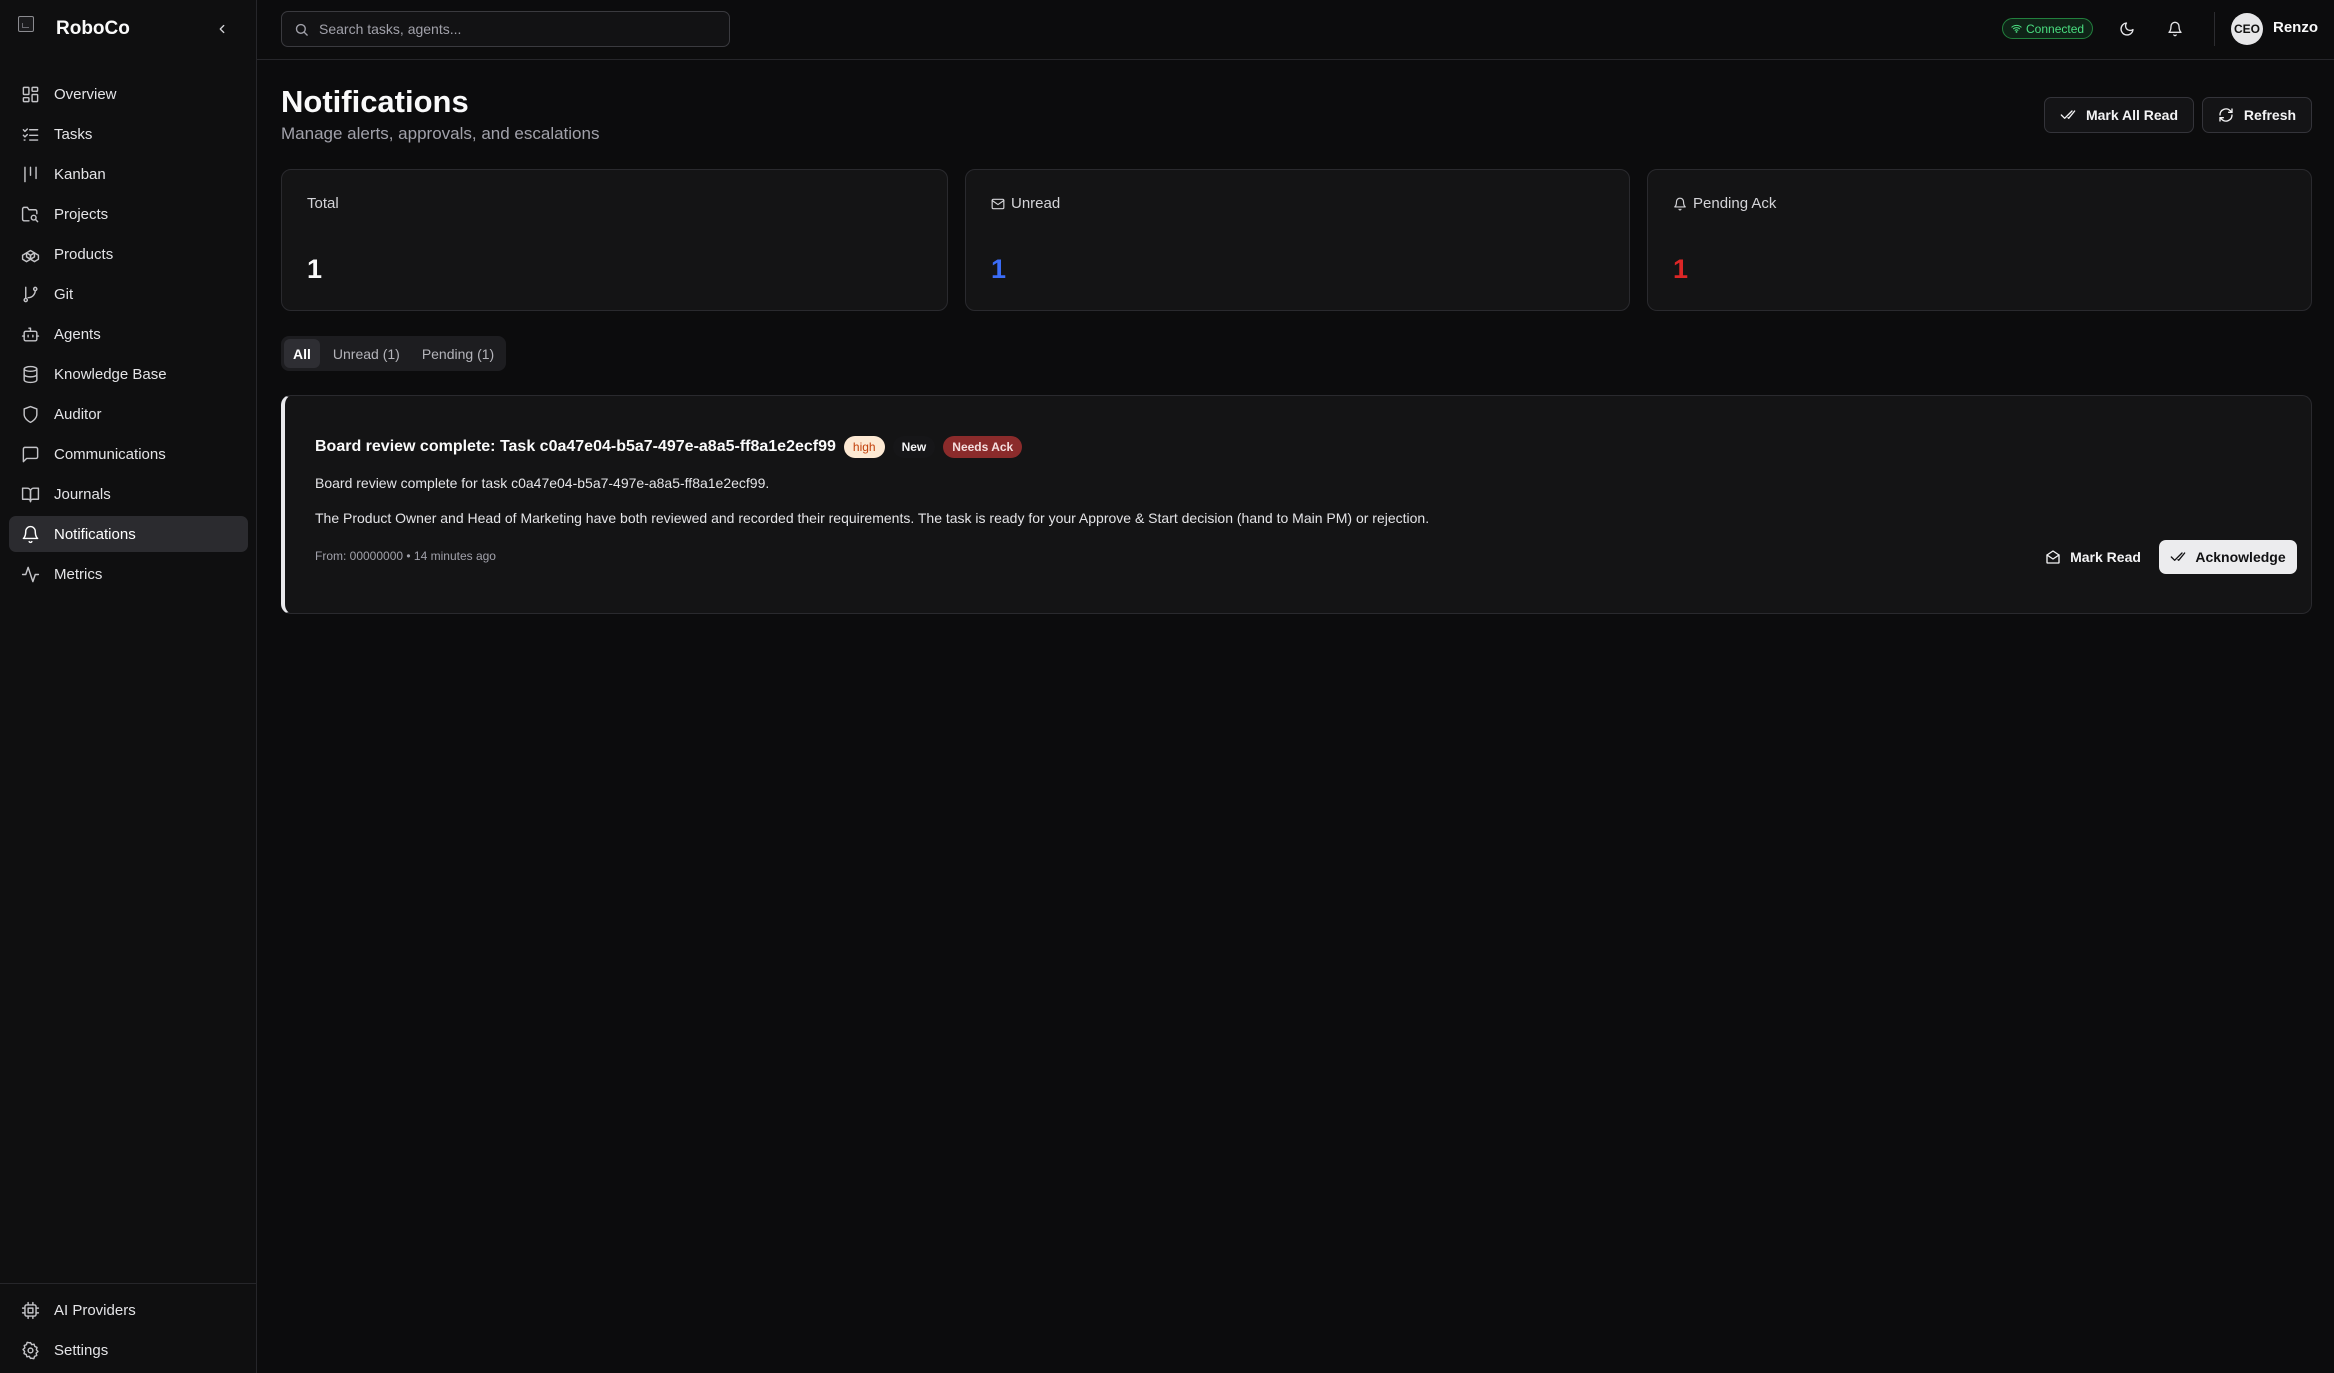  What do you see at coordinates (30, 174) in the screenshot?
I see `kanban-icon` at bounding box center [30, 174].